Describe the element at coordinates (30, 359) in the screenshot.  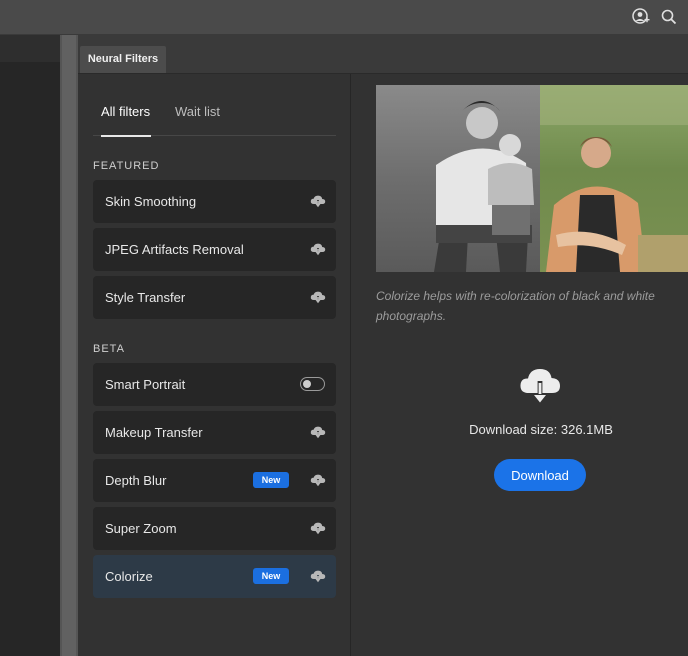
I see `workspace-canvas-area` at that location.